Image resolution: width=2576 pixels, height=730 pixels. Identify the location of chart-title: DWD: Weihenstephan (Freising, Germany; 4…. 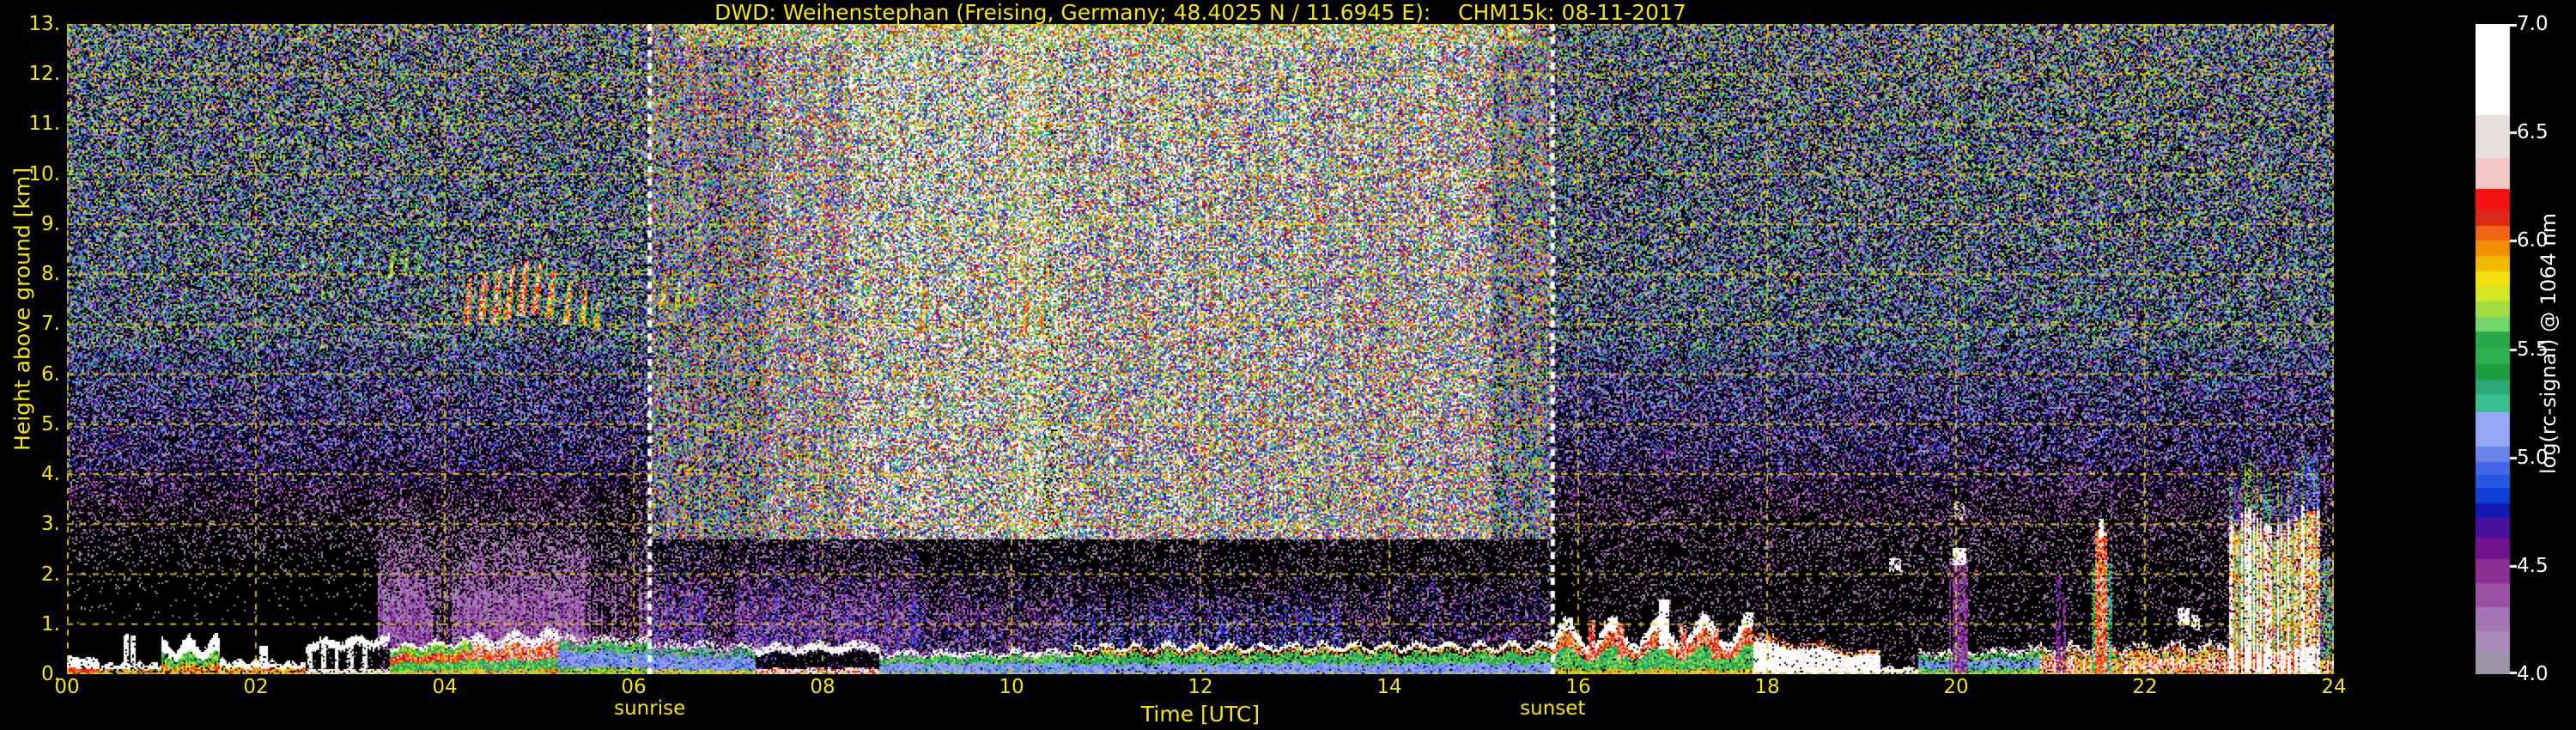
(1200, 12).